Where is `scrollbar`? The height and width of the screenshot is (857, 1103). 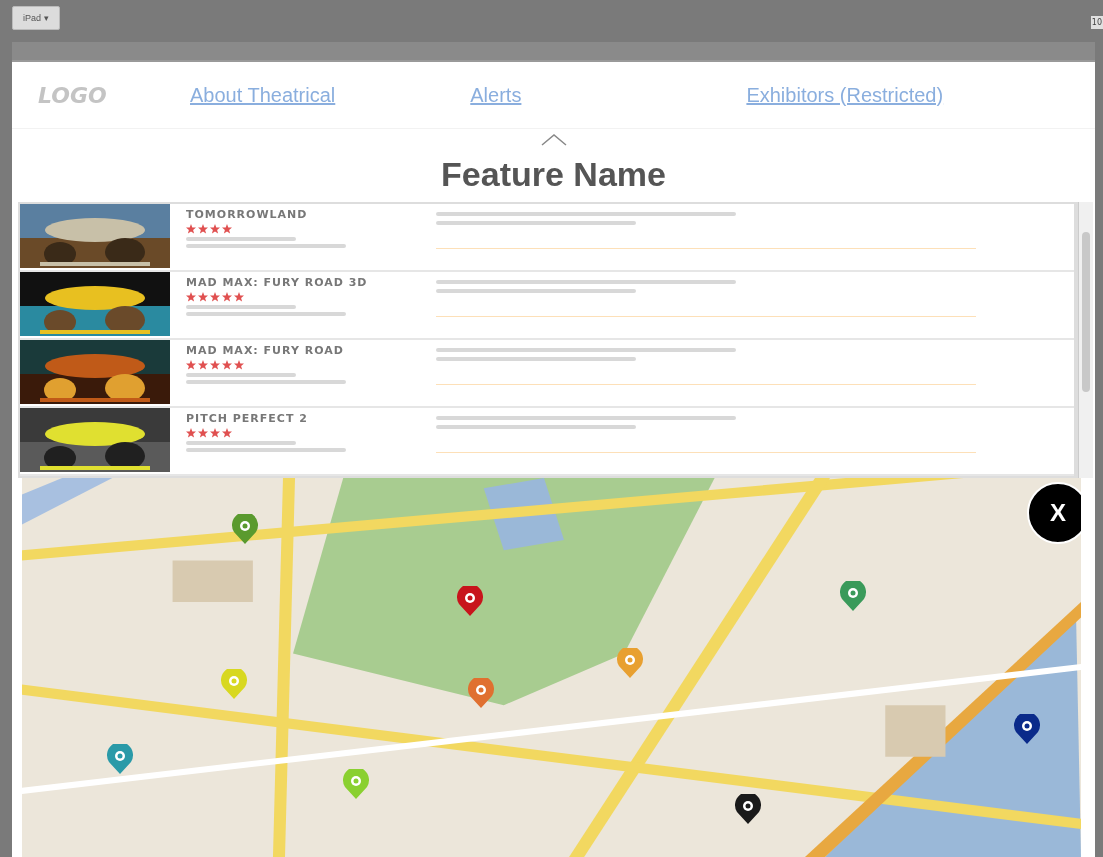 scrollbar is located at coordinates (1085, 340).